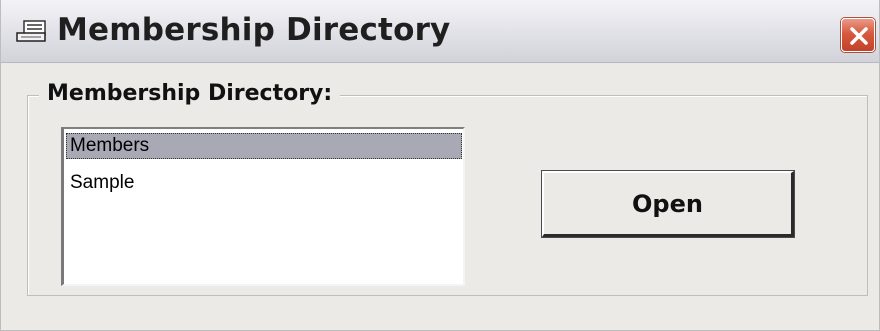  Describe the element at coordinates (190, 93) in the screenshot. I see `groupbox-legend: Membership Directory:` at that location.